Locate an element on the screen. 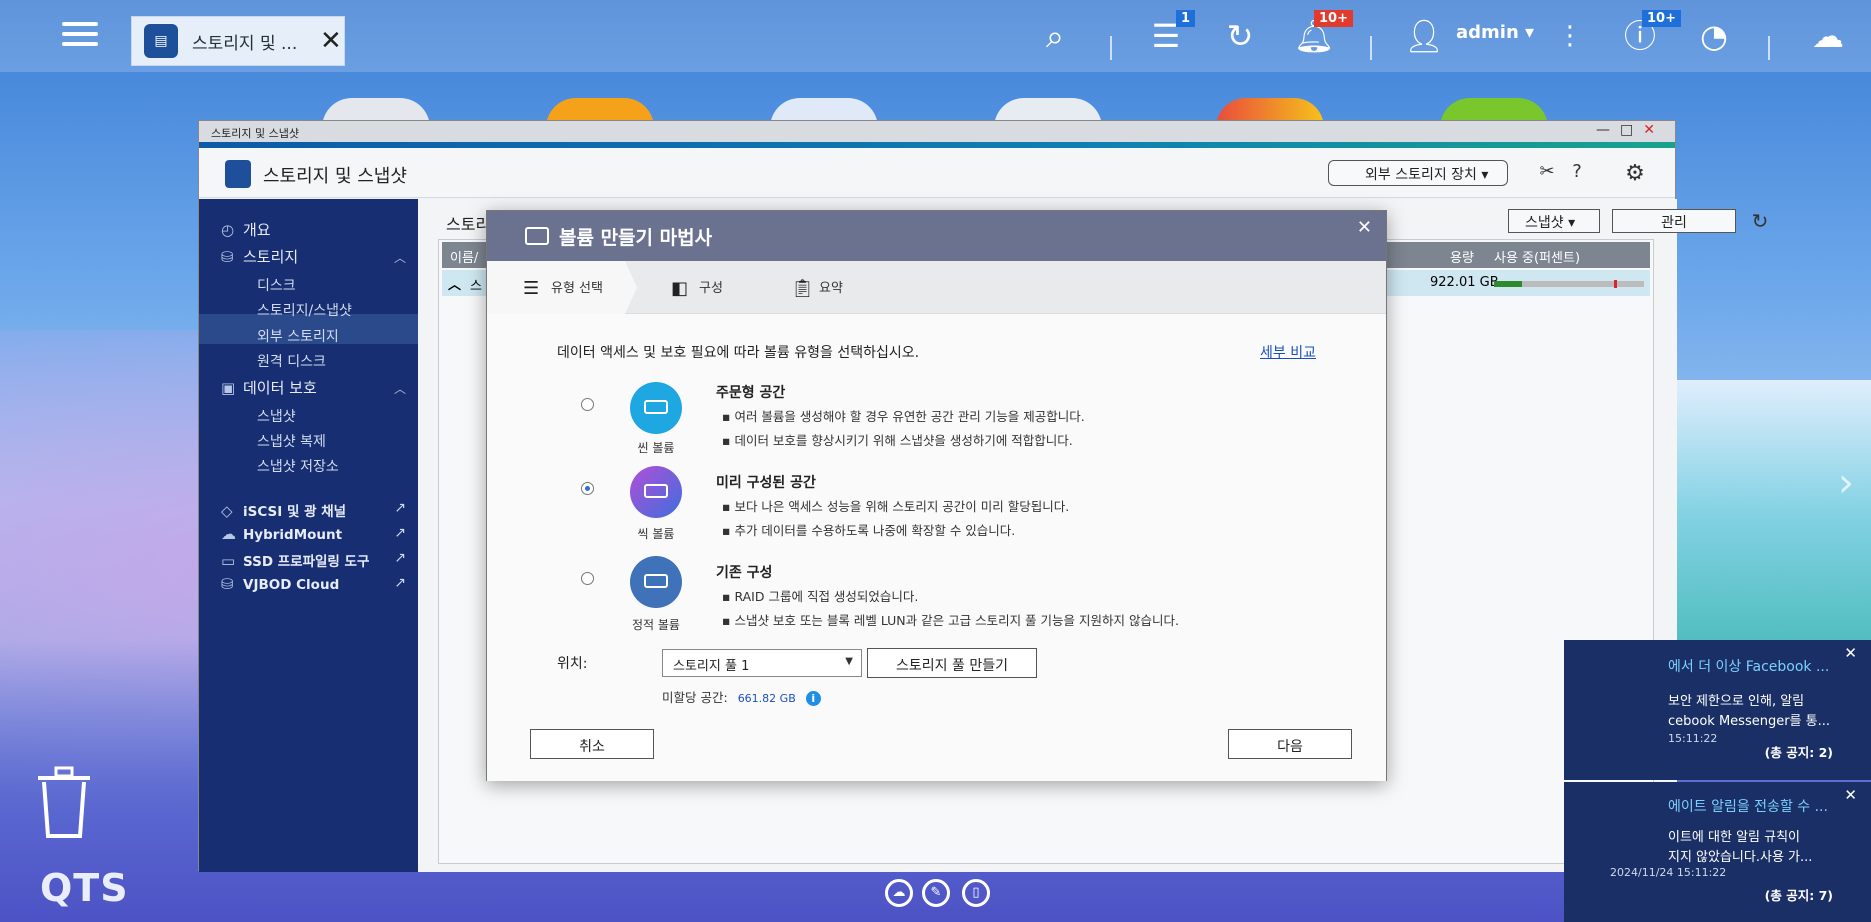 The height and width of the screenshot is (922, 1871). sidebar-item-hybridmount: ☁ HybridMount is located at coordinates (281, 534).